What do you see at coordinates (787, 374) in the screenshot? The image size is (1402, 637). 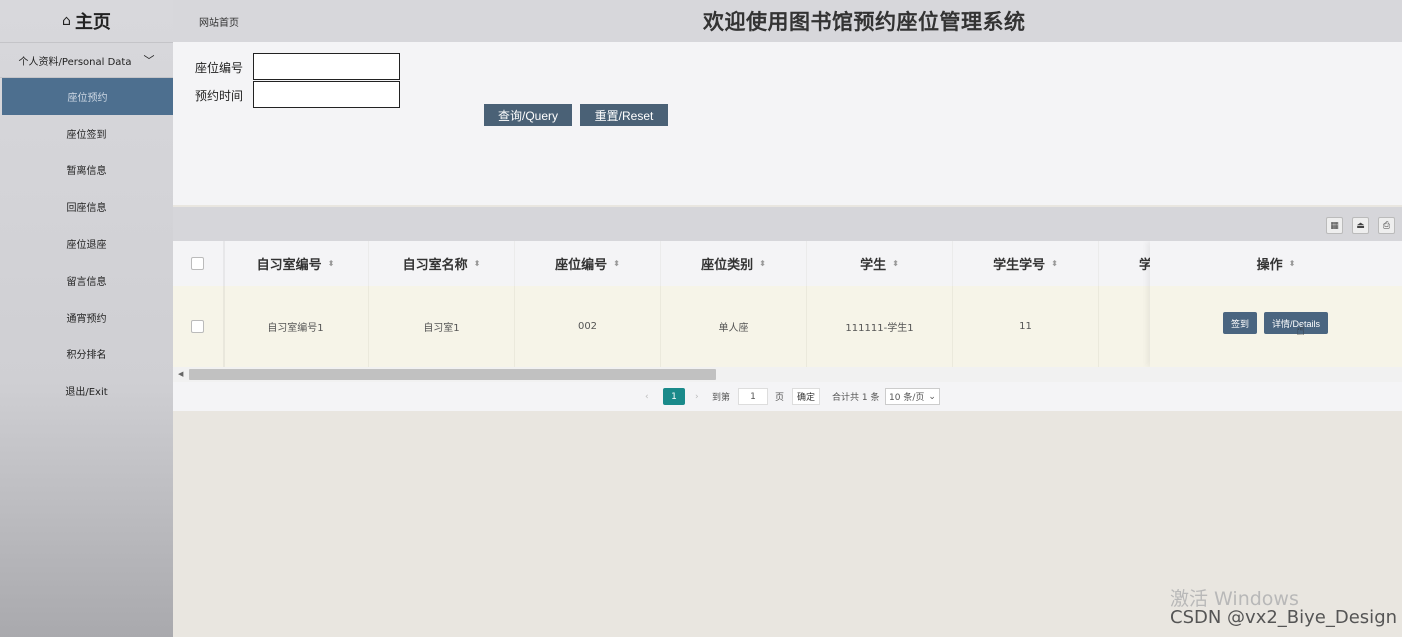 I see `horizontal-scrollbar: ◀` at bounding box center [787, 374].